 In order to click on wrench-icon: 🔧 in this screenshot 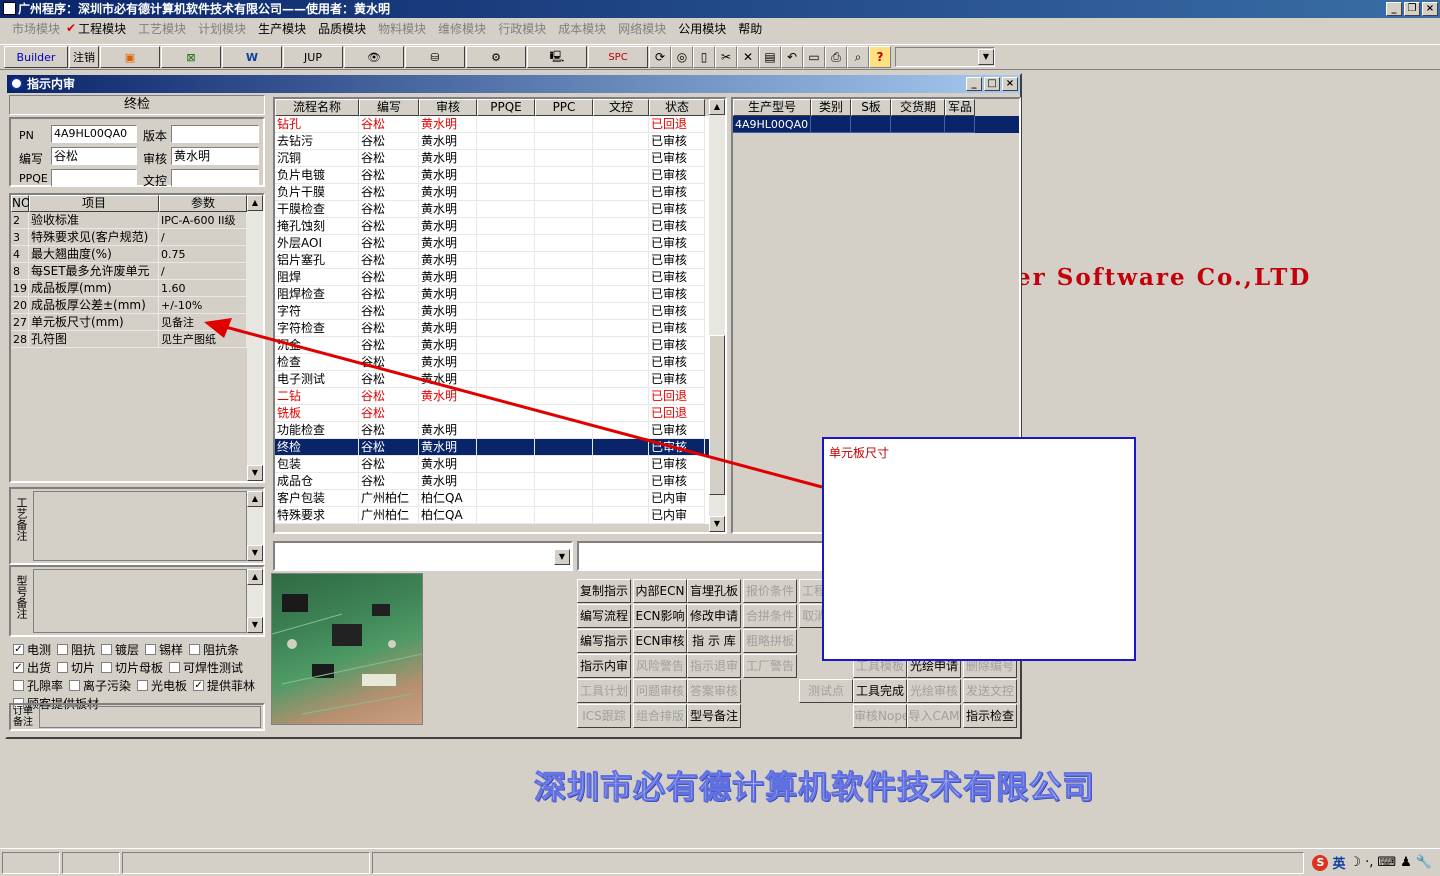, I will do `click(1424, 862)`.